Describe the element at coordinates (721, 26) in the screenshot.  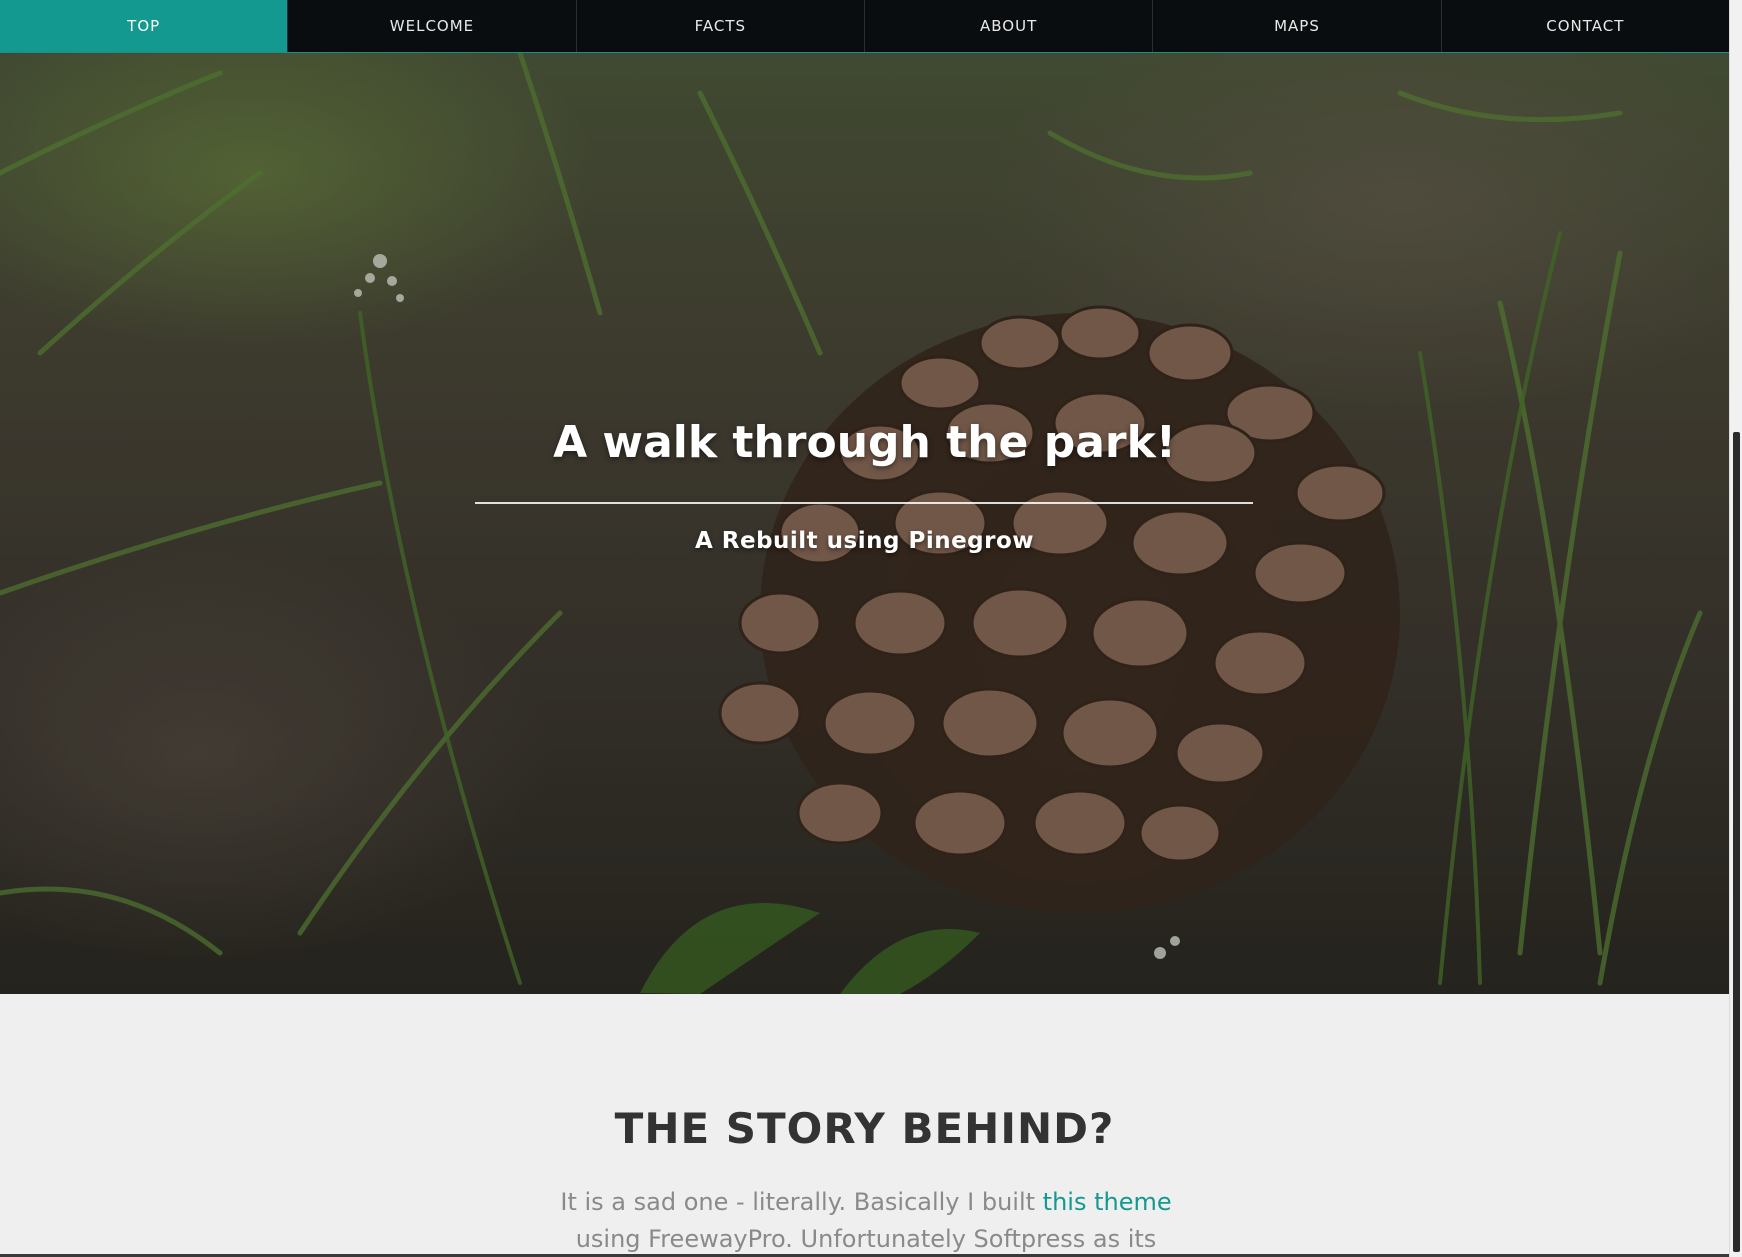
I see `nav-item-facts: FACTS` at that location.